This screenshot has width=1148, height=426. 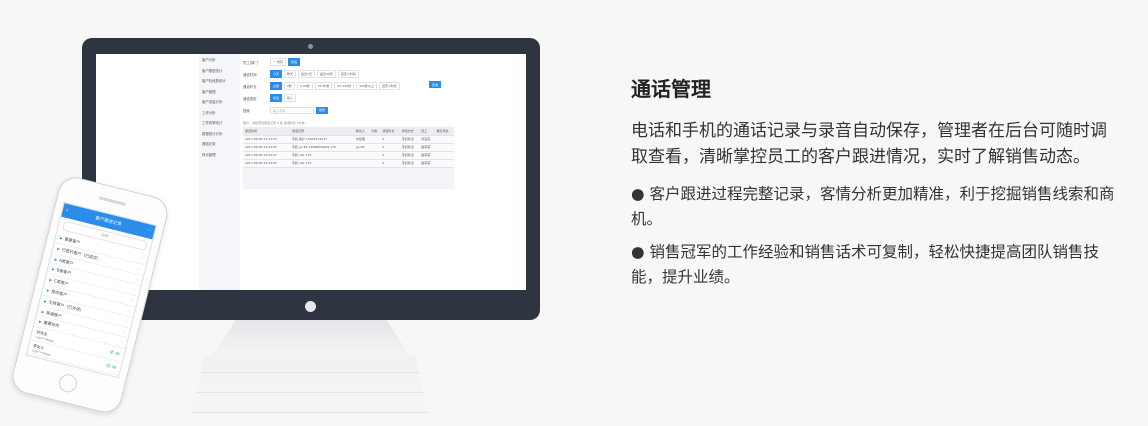 What do you see at coordinates (250, 86) in the screenshot?
I see `duration-label: 通话时长` at bounding box center [250, 86].